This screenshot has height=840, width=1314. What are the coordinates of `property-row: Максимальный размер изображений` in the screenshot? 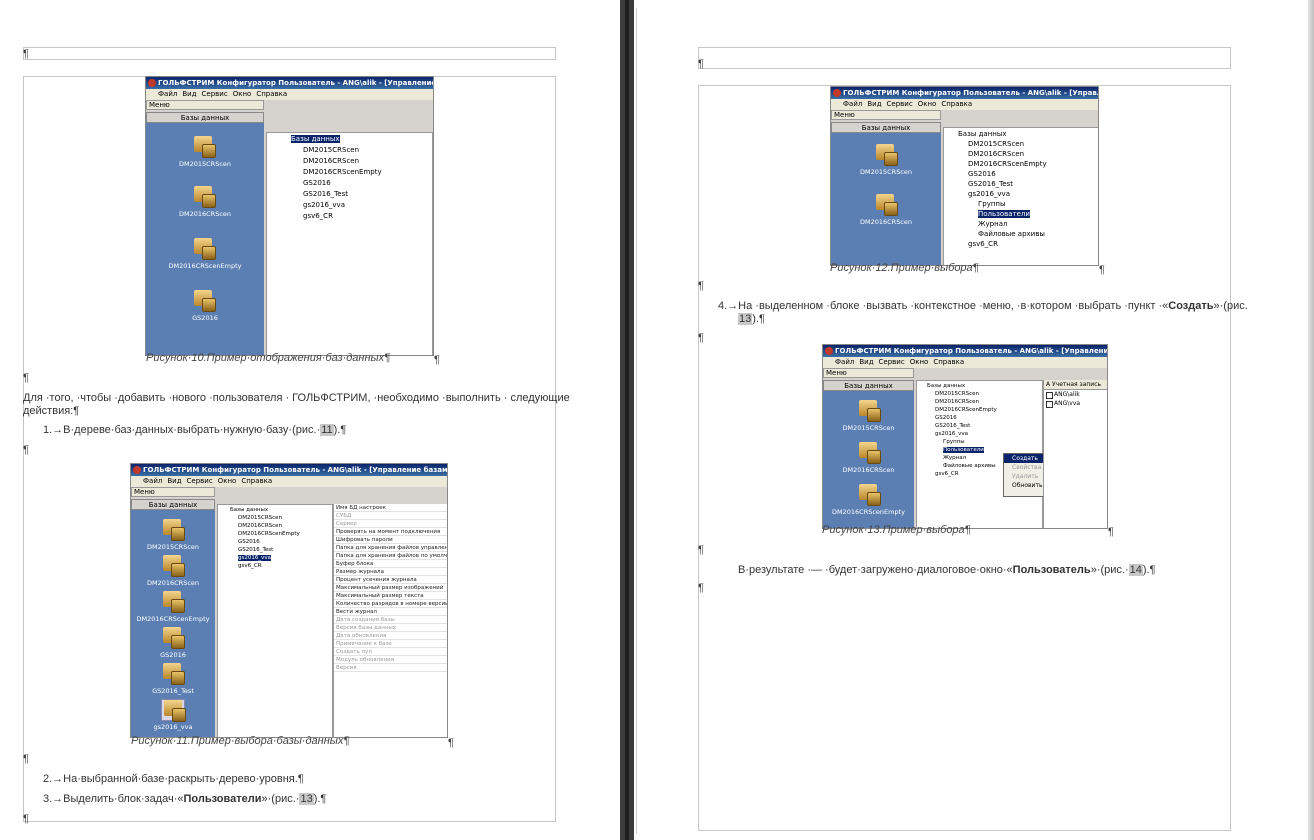 It's located at (390, 588).